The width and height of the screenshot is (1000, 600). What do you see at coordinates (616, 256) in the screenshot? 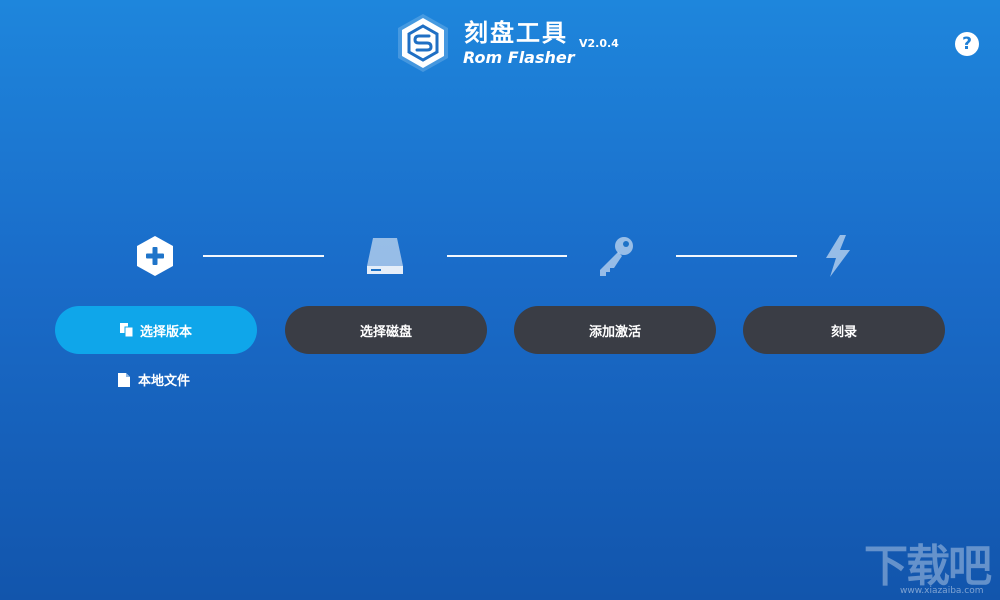
I see `key-icon` at bounding box center [616, 256].